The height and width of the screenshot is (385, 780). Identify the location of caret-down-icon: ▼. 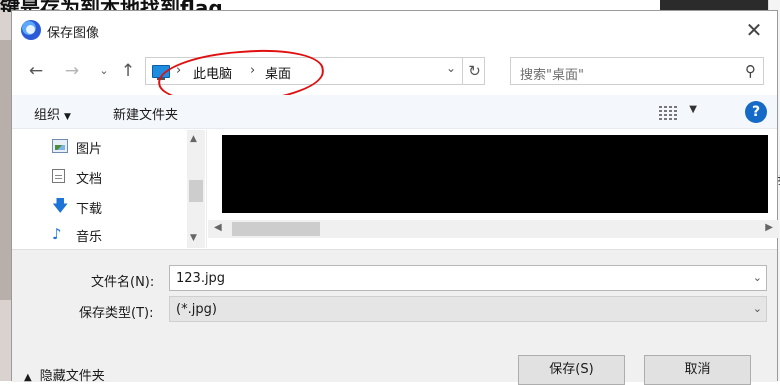
(67, 117).